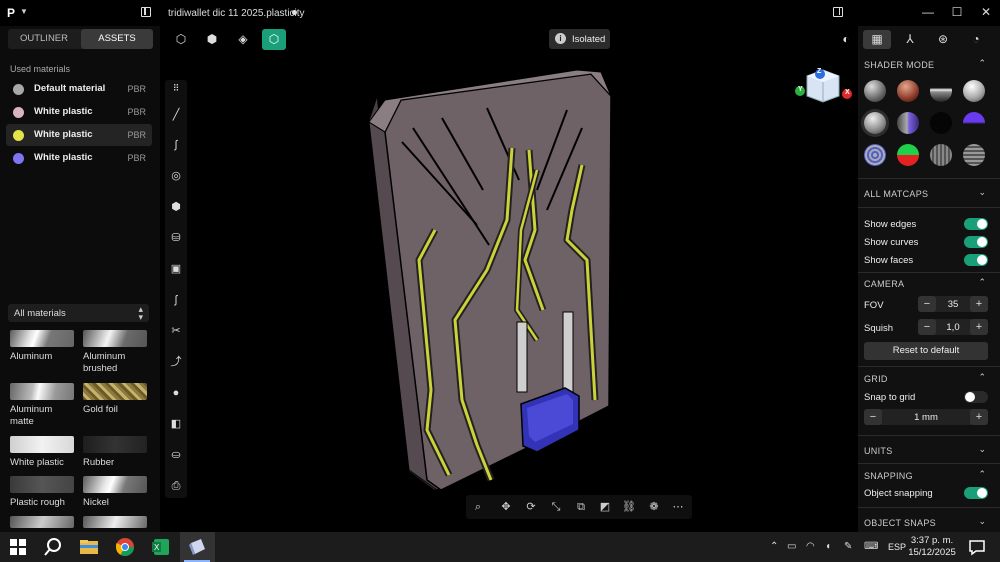 This screenshot has width=1000, height=562. What do you see at coordinates (161, 547) in the screenshot?
I see `spreadsheet-app-icon: X` at bounding box center [161, 547].